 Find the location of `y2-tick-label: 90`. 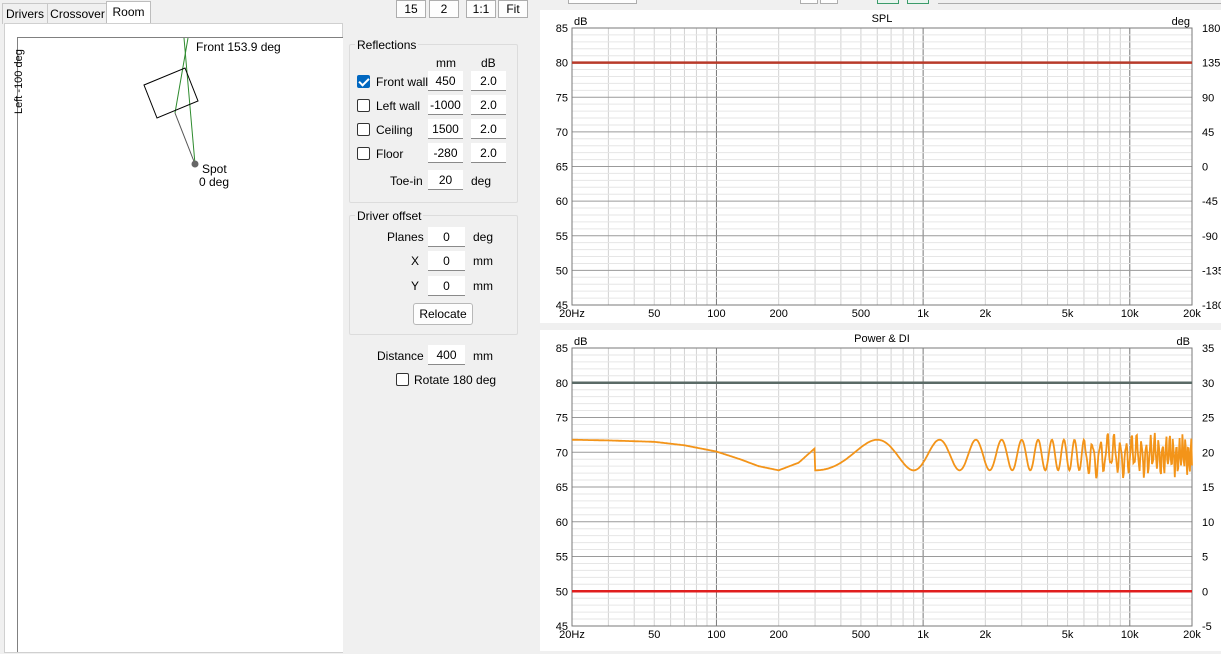

y2-tick-label: 90 is located at coordinates (1208, 98).